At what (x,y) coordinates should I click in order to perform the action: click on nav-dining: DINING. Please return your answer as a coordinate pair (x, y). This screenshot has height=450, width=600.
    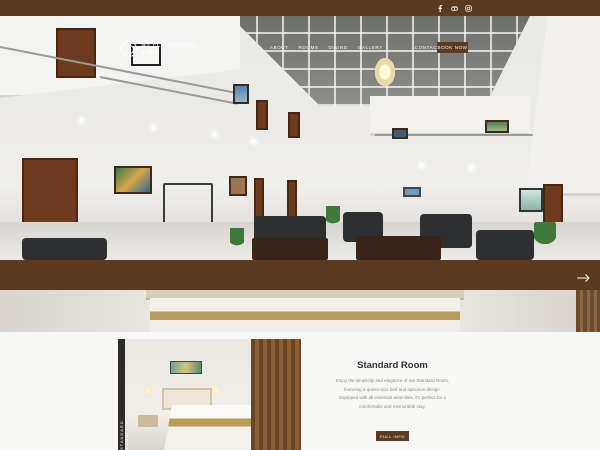
    Looking at the image, I should click on (338, 47).